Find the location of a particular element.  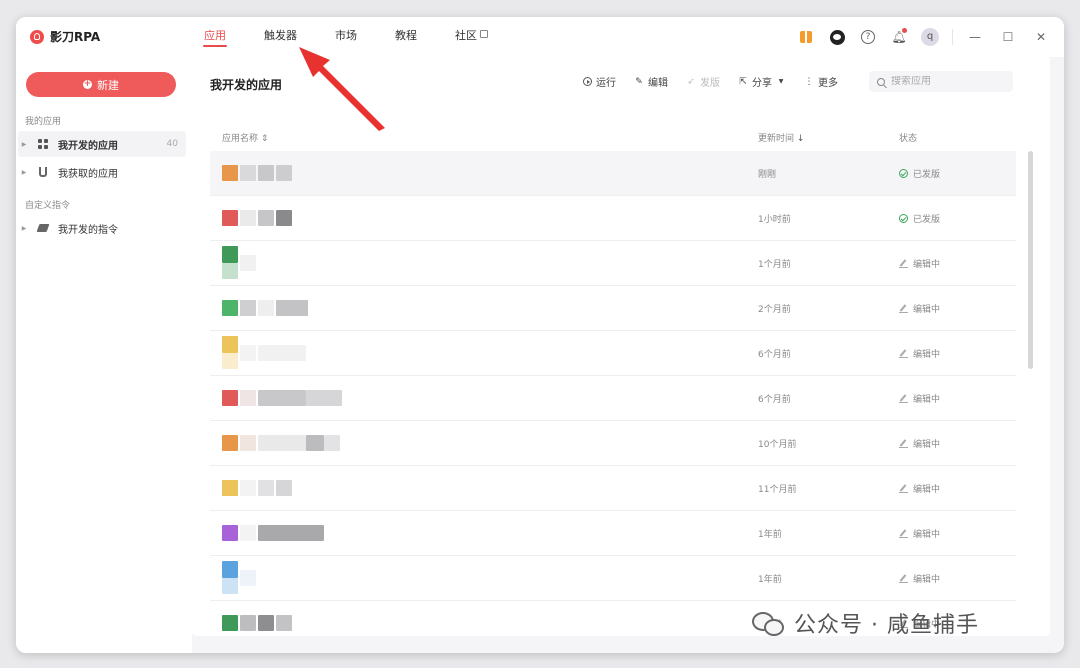

table-row: 2个月前 编辑中 is located at coordinates (613, 308).